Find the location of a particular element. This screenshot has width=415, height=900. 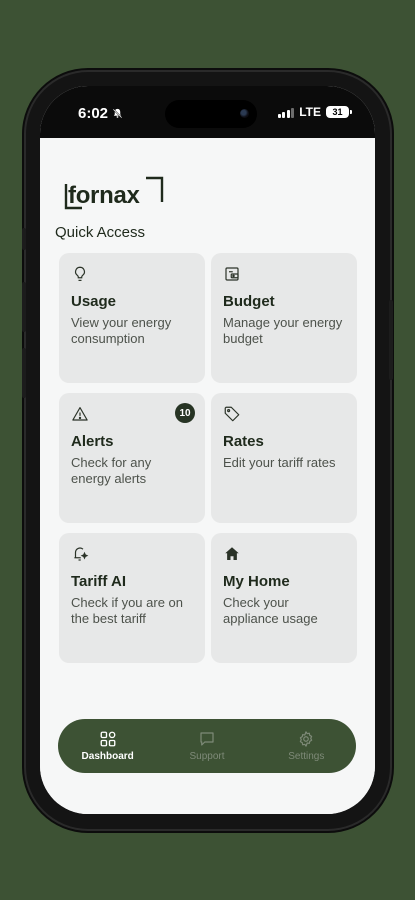

power-button is located at coordinates (391, 340).